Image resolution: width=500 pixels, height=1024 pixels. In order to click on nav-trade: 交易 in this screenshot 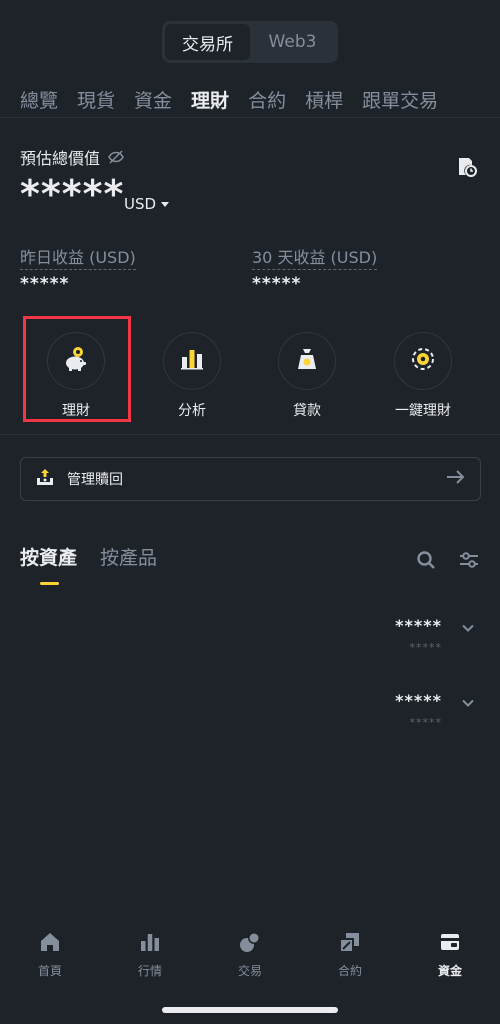, I will do `click(250, 960)`.